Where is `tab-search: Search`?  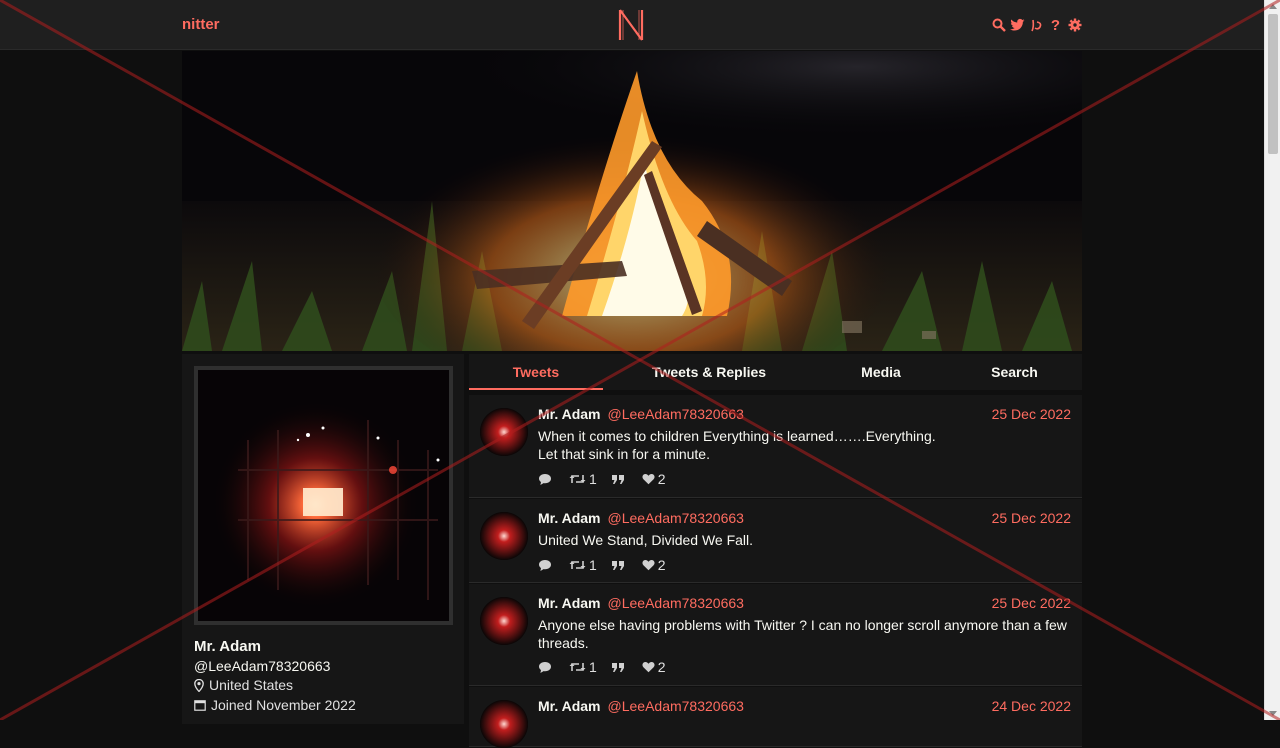 tab-search: Search is located at coordinates (1014, 372).